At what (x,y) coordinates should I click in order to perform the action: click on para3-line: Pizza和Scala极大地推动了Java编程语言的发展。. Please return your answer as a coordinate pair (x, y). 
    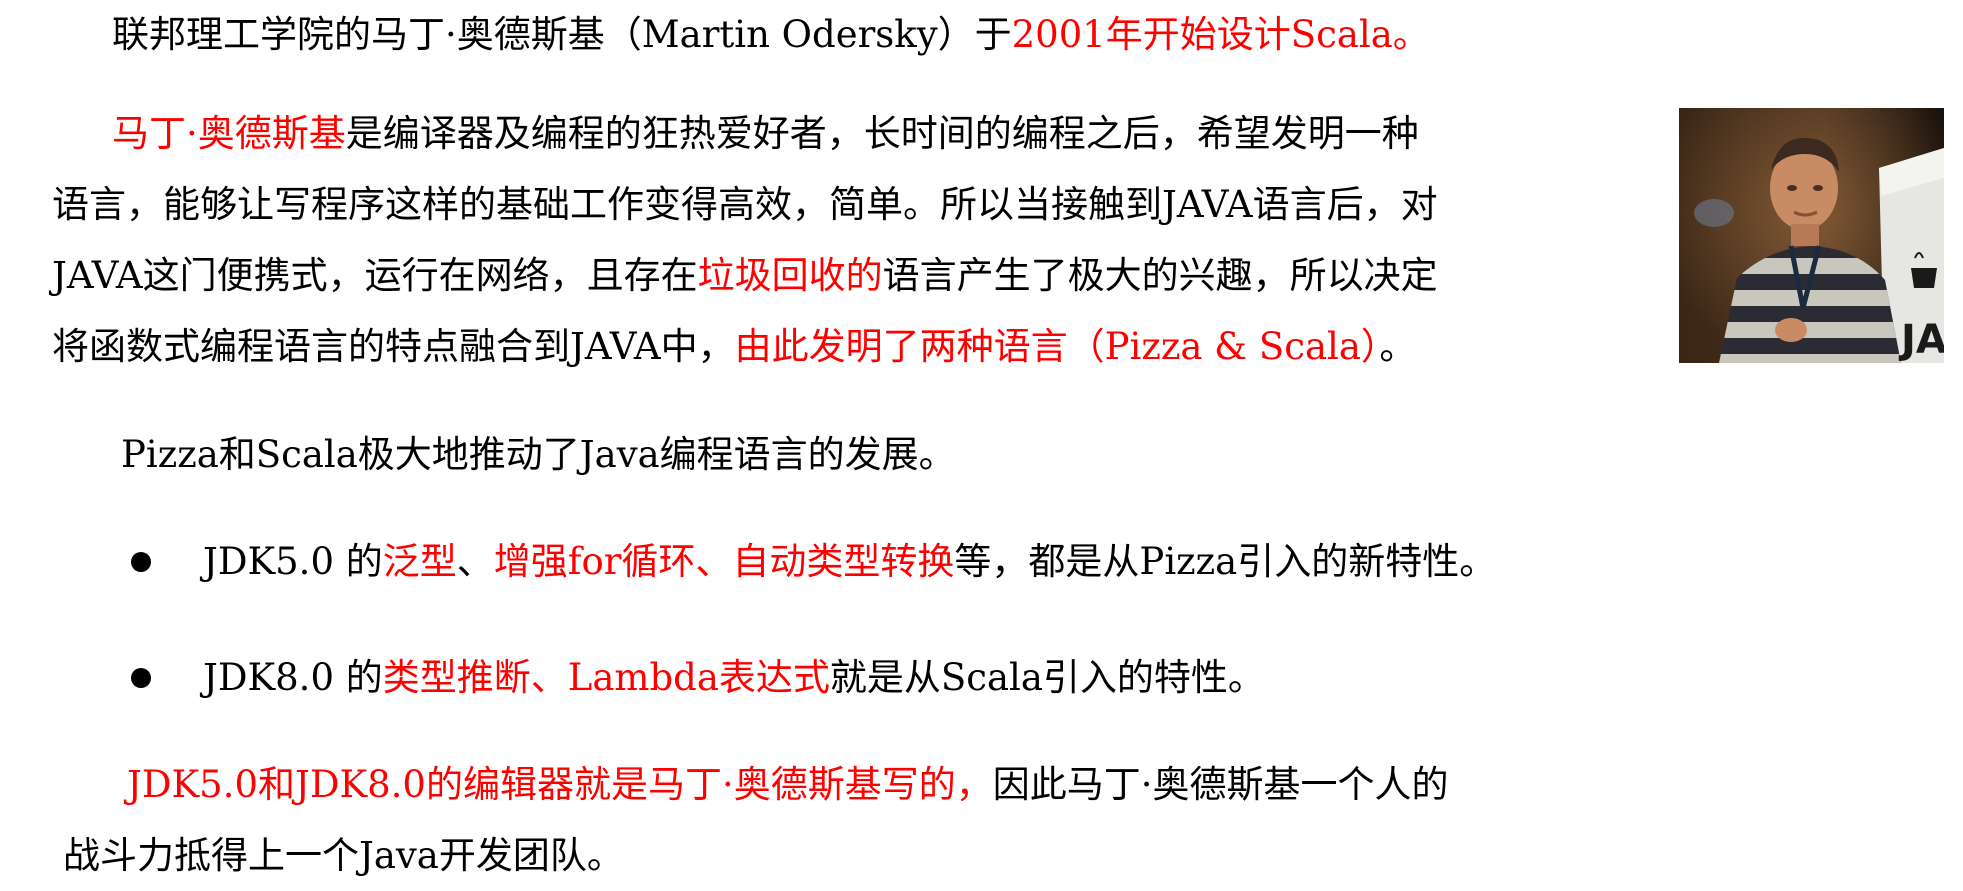
    Looking at the image, I should click on (538, 455).